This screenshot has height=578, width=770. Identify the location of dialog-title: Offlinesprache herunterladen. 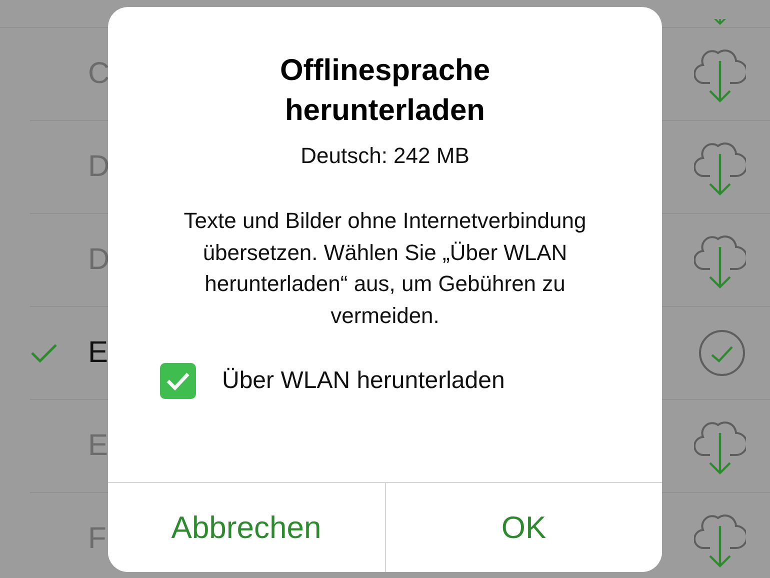
(385, 91).